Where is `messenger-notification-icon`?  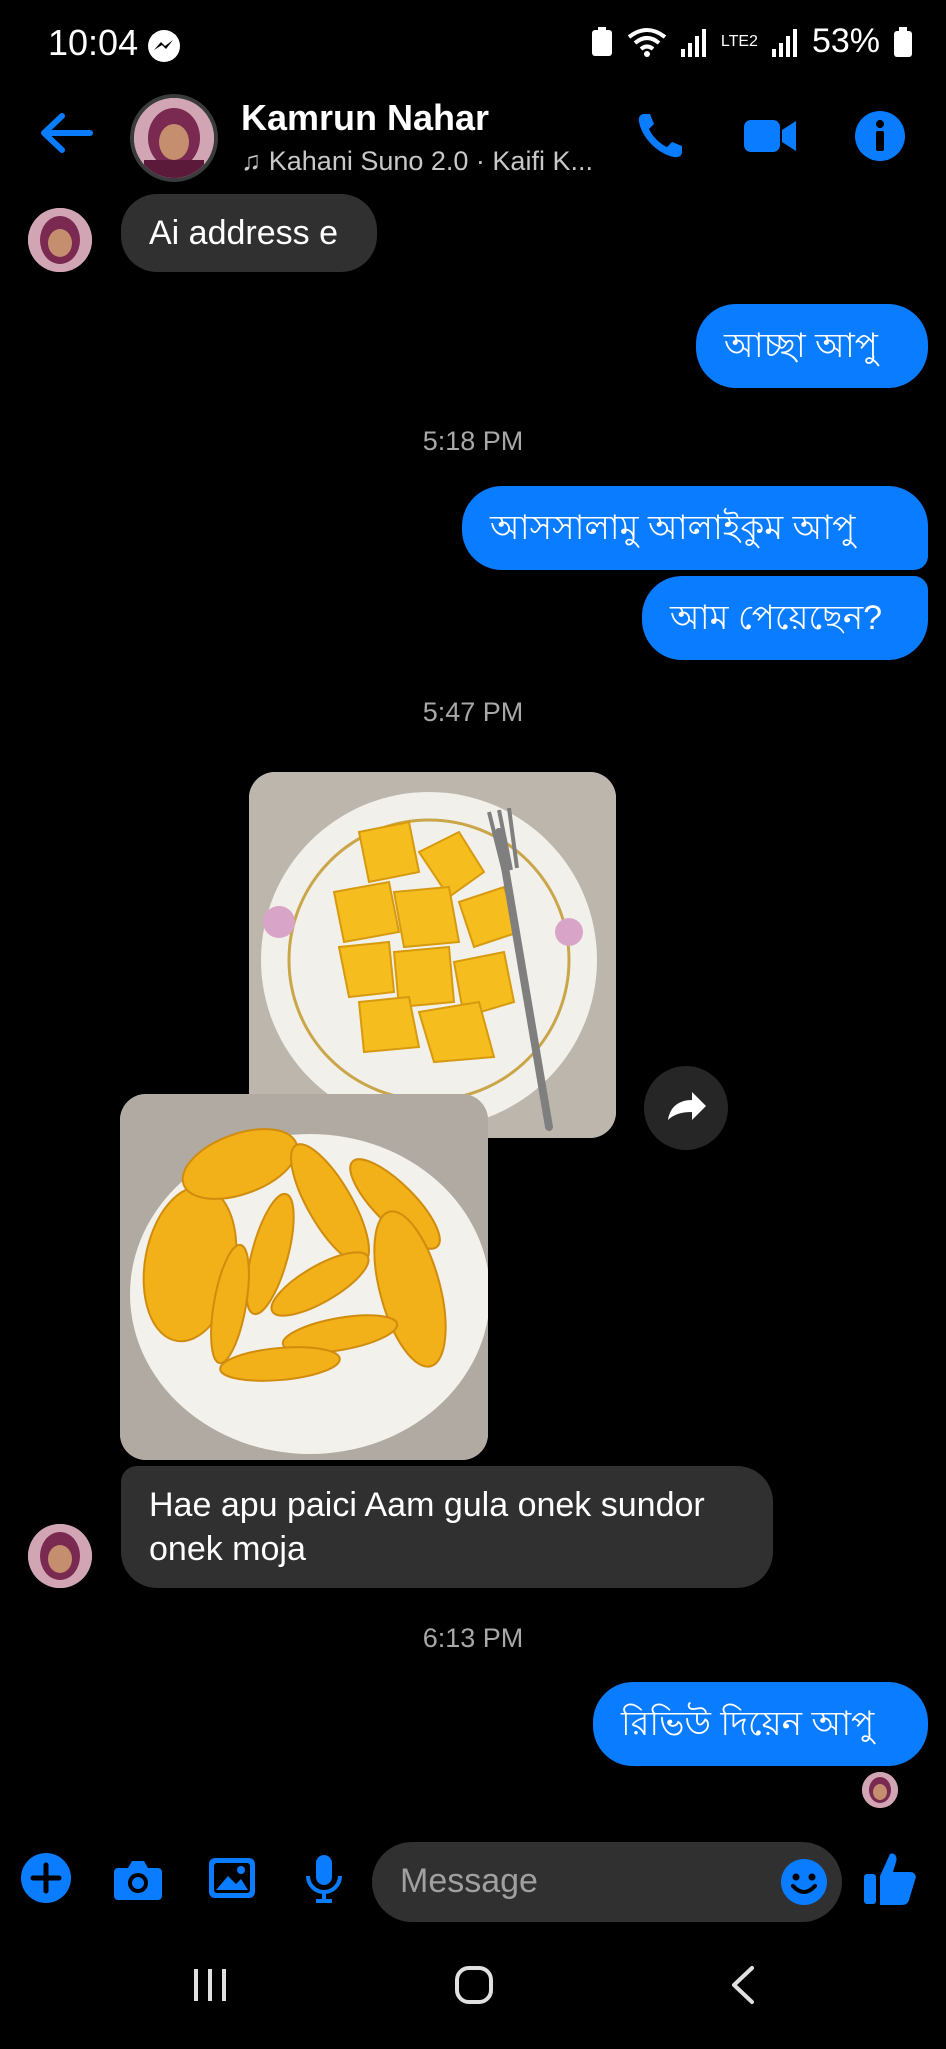
messenger-notification-icon is located at coordinates (164, 46).